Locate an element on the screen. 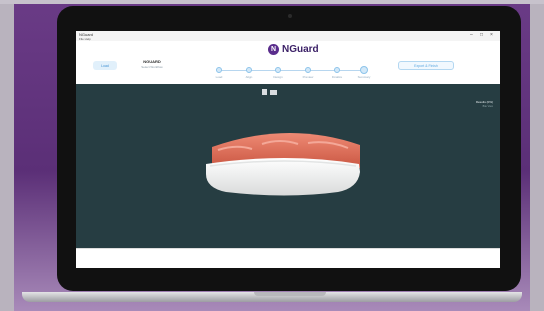 The height and width of the screenshot is (311, 544). workflow-title: NGUARD is located at coordinates (152, 61).